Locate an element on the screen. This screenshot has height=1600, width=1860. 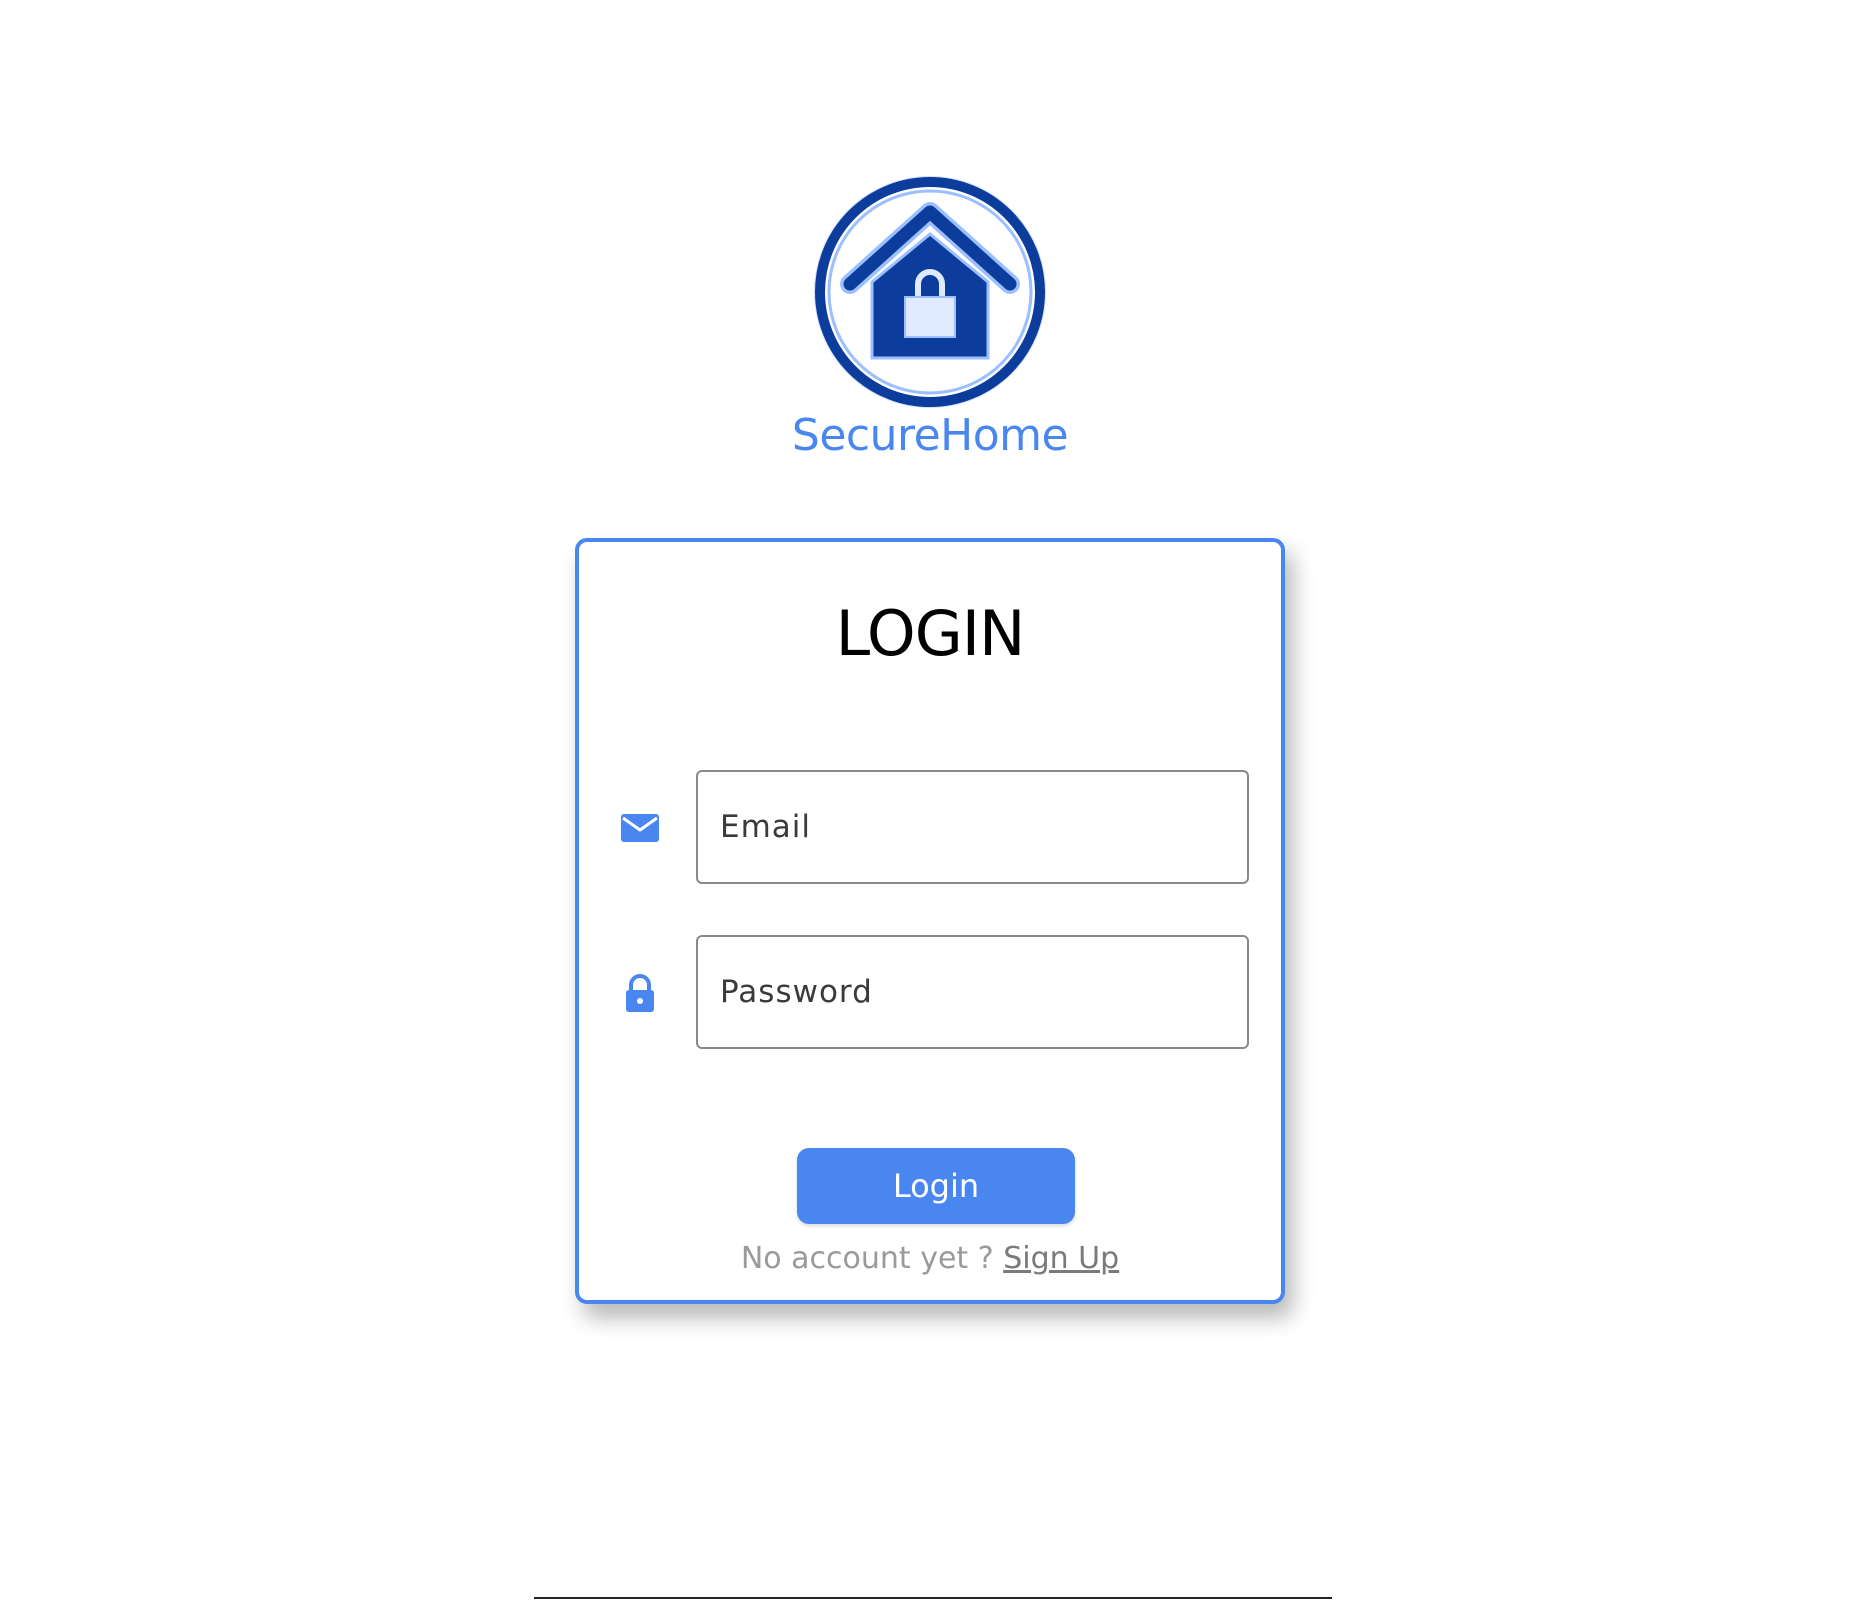
email-row is located at coordinates (930, 827).